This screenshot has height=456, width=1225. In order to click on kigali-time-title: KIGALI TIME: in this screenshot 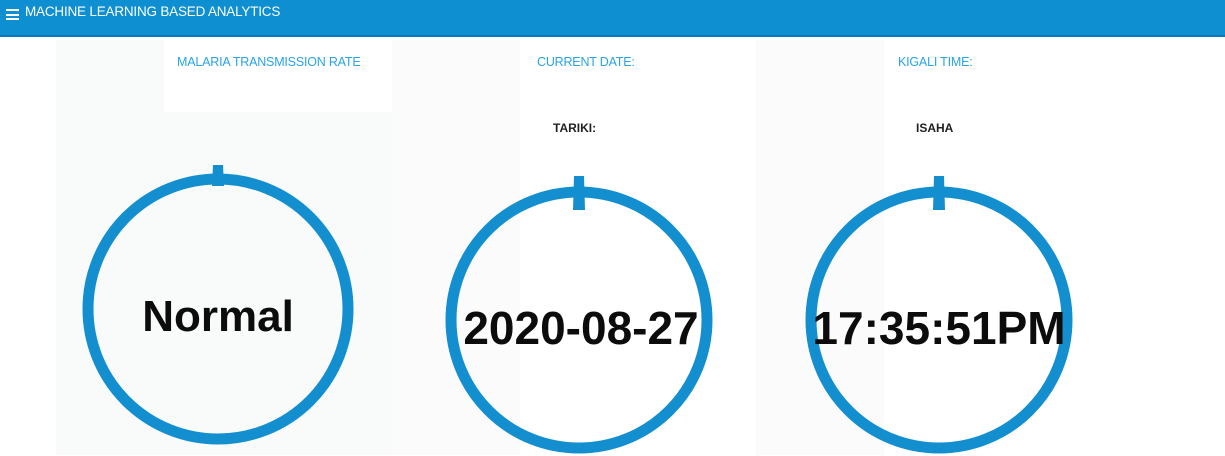, I will do `click(935, 62)`.